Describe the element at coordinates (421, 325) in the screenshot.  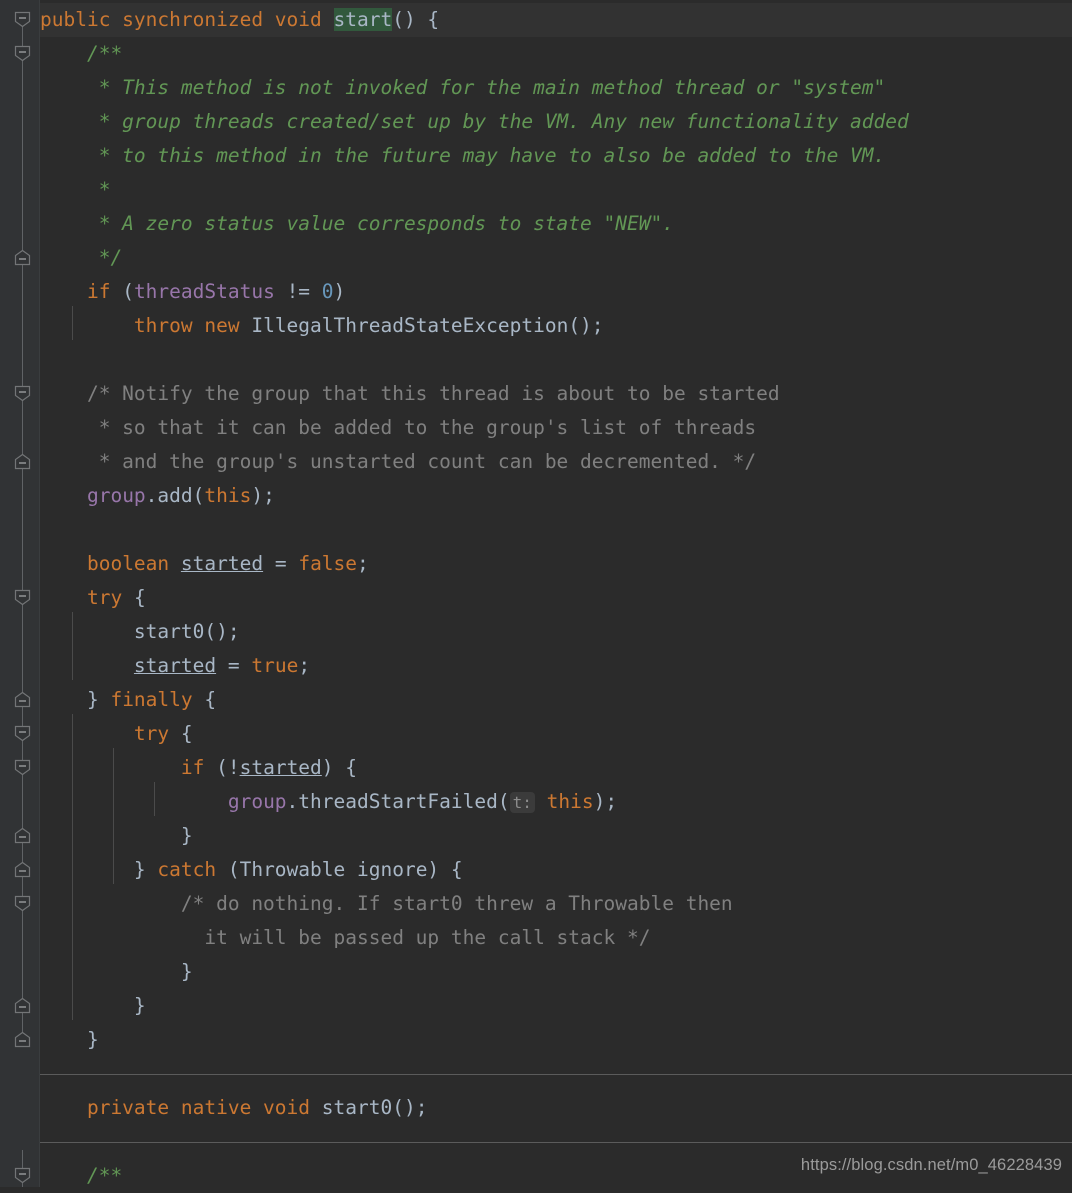
I see `code-token: IllegalThreadStateException();` at that location.